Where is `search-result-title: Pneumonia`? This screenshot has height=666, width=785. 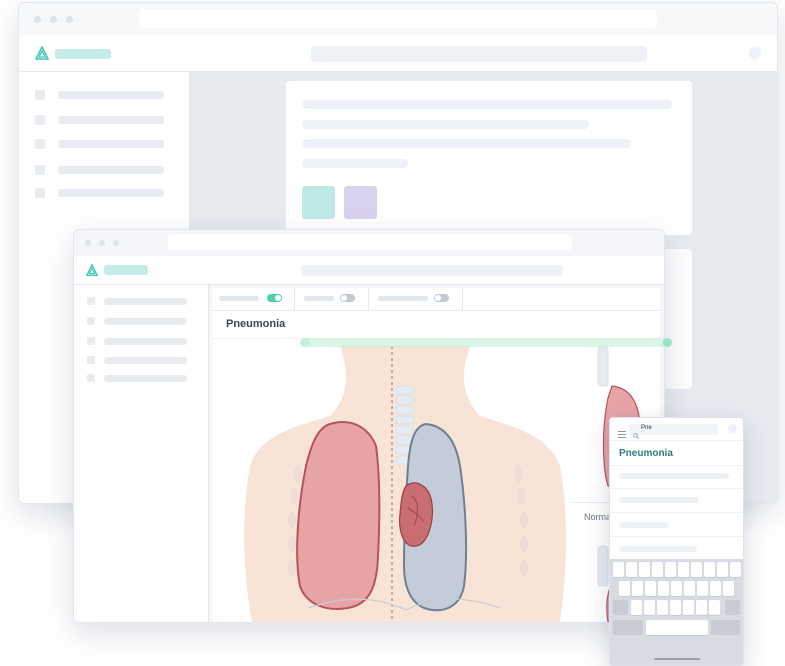
search-result-title: Pneumonia is located at coordinates (646, 453).